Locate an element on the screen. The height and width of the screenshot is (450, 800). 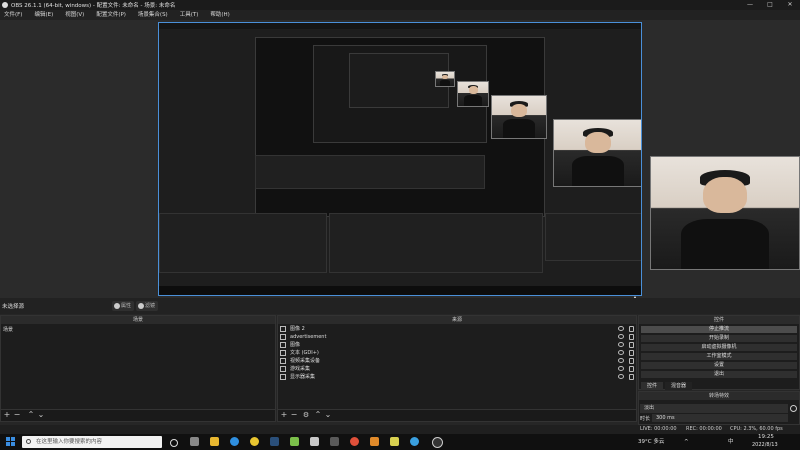
exit-button: 退出 is located at coordinates (719, 374).